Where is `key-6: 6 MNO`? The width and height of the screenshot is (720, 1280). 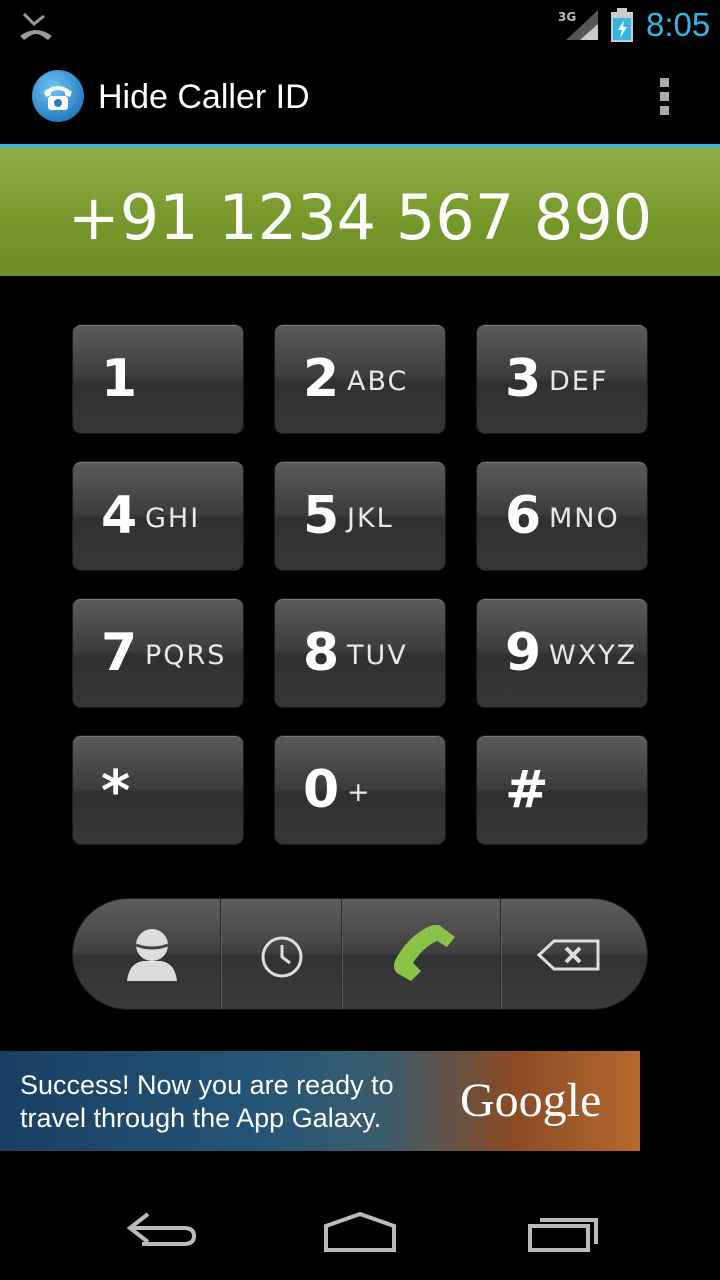 key-6: 6 MNO is located at coordinates (562, 516).